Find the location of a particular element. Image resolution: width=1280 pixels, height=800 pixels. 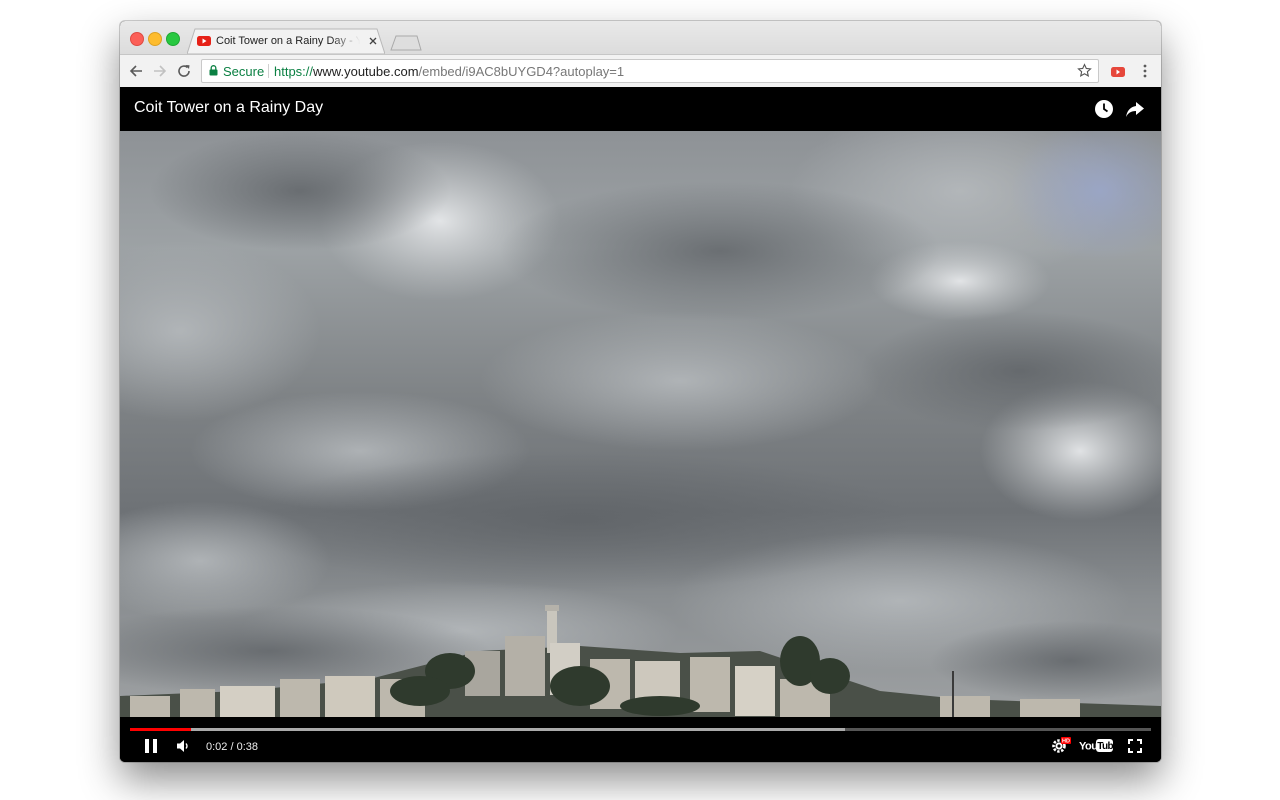

new-tab-button is located at coordinates (406, 43).